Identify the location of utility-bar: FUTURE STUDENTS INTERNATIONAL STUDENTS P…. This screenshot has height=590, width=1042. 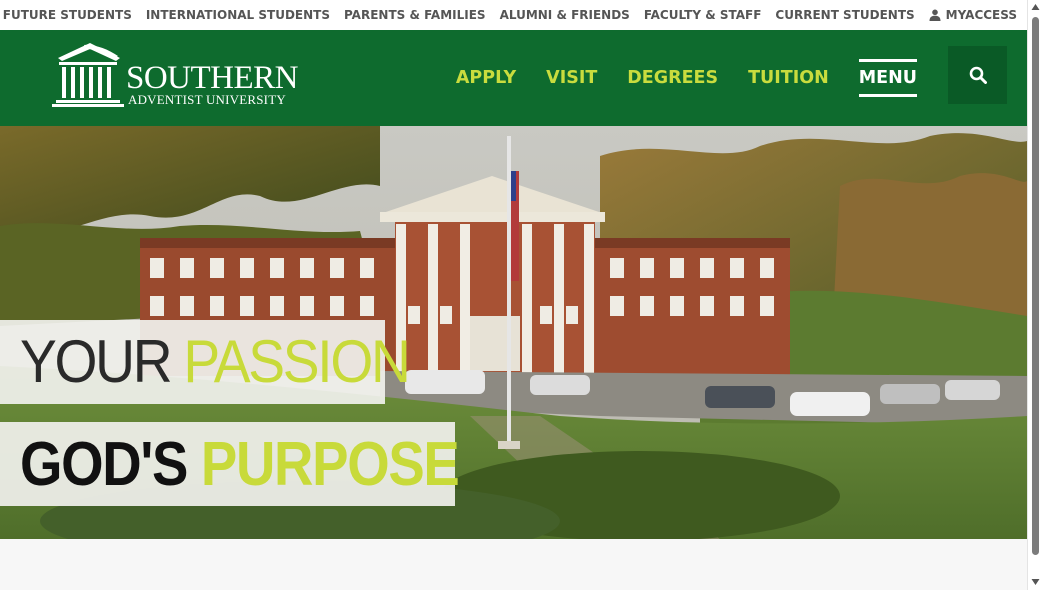
(513, 15).